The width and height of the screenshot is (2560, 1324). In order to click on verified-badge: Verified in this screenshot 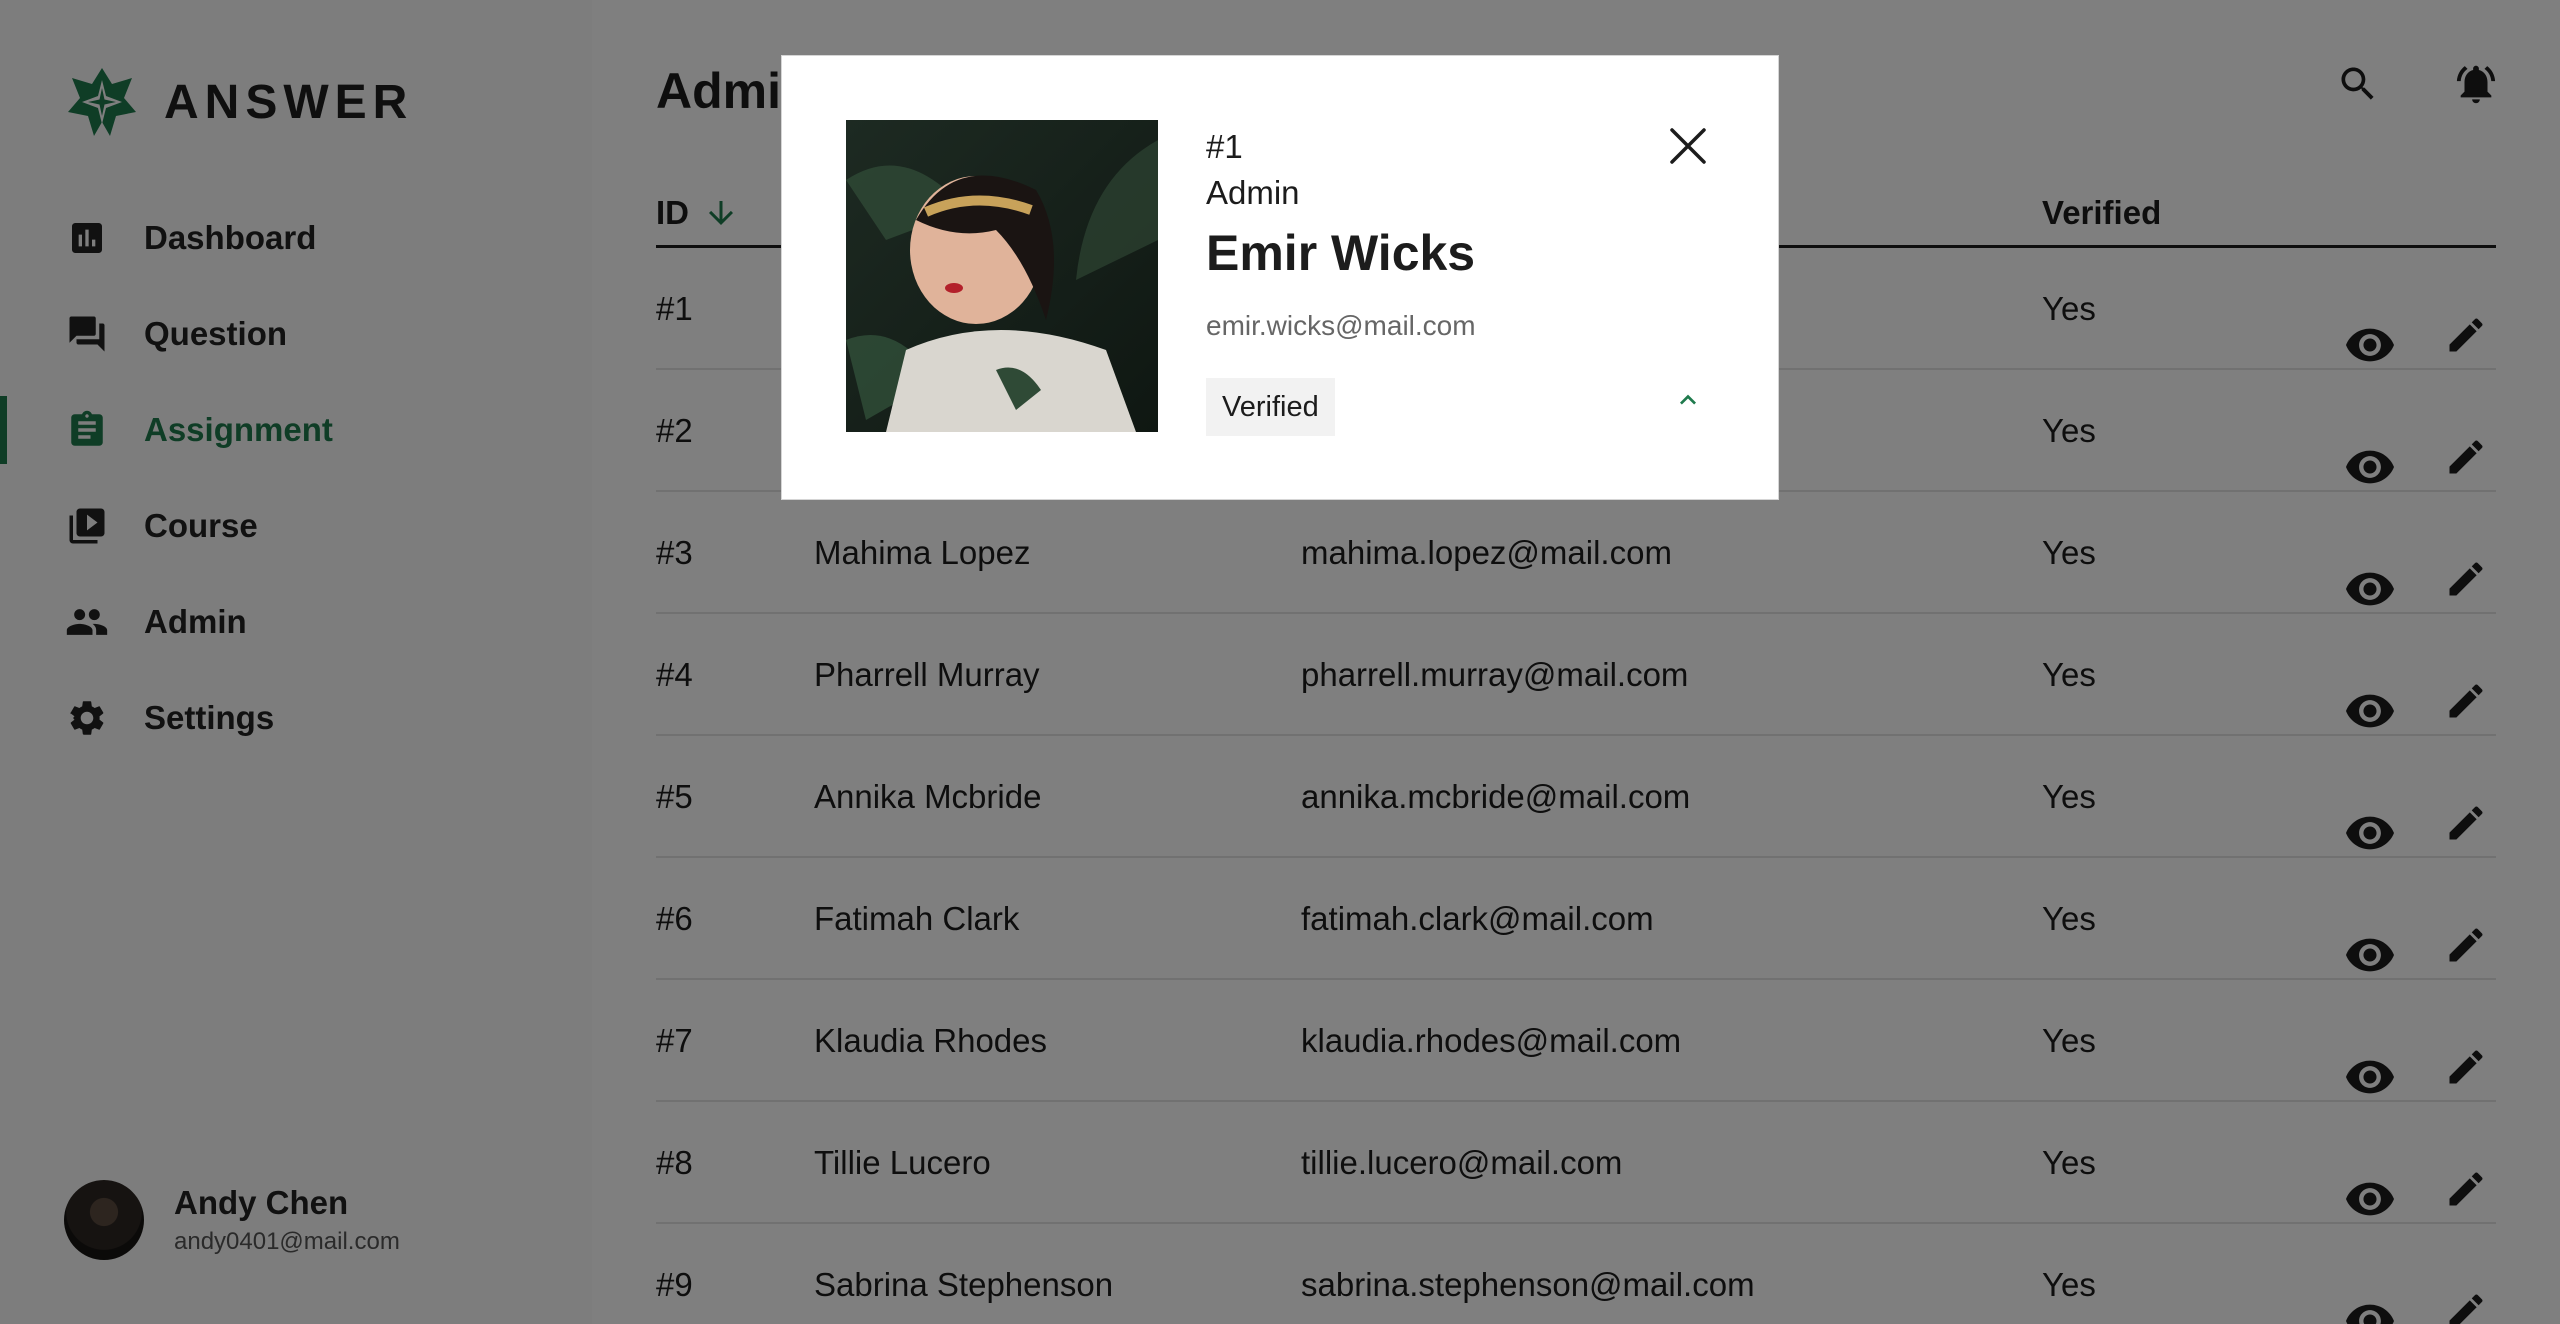, I will do `click(1270, 407)`.